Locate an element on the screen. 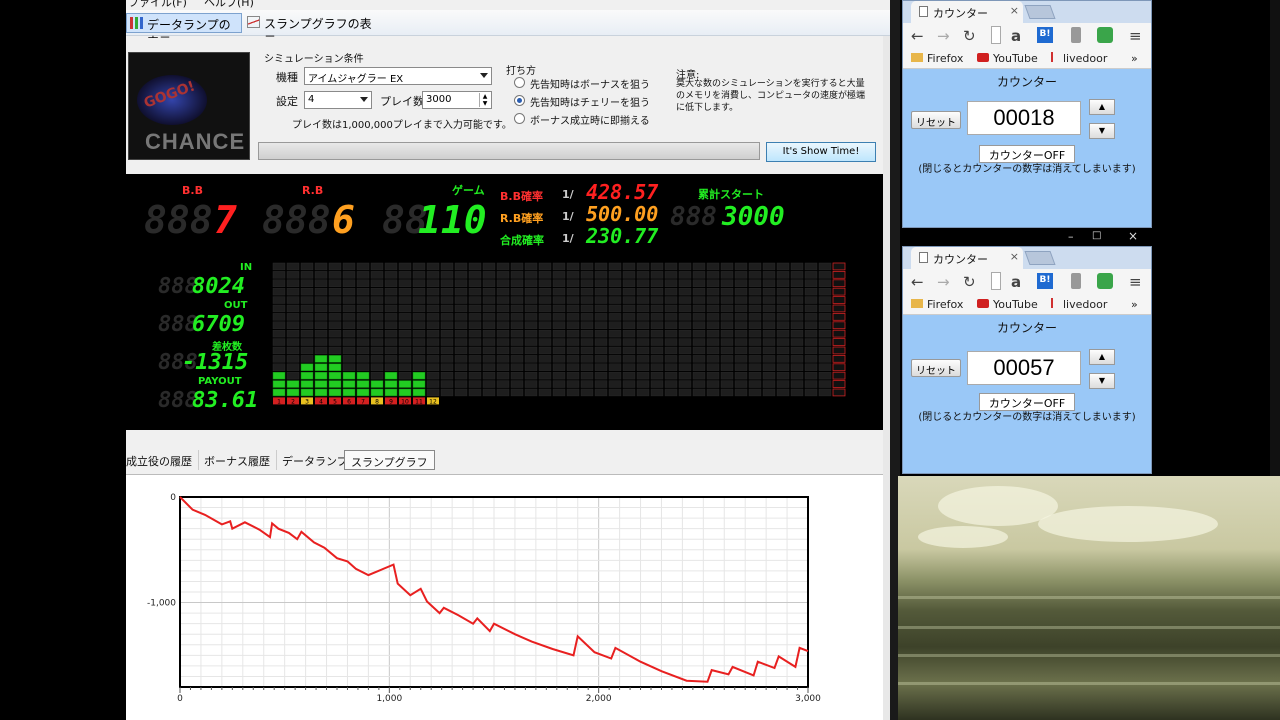 Image resolution: width=1280 pixels, height=720 pixels. maximize-icon: □ is located at coordinates (1096, 235).